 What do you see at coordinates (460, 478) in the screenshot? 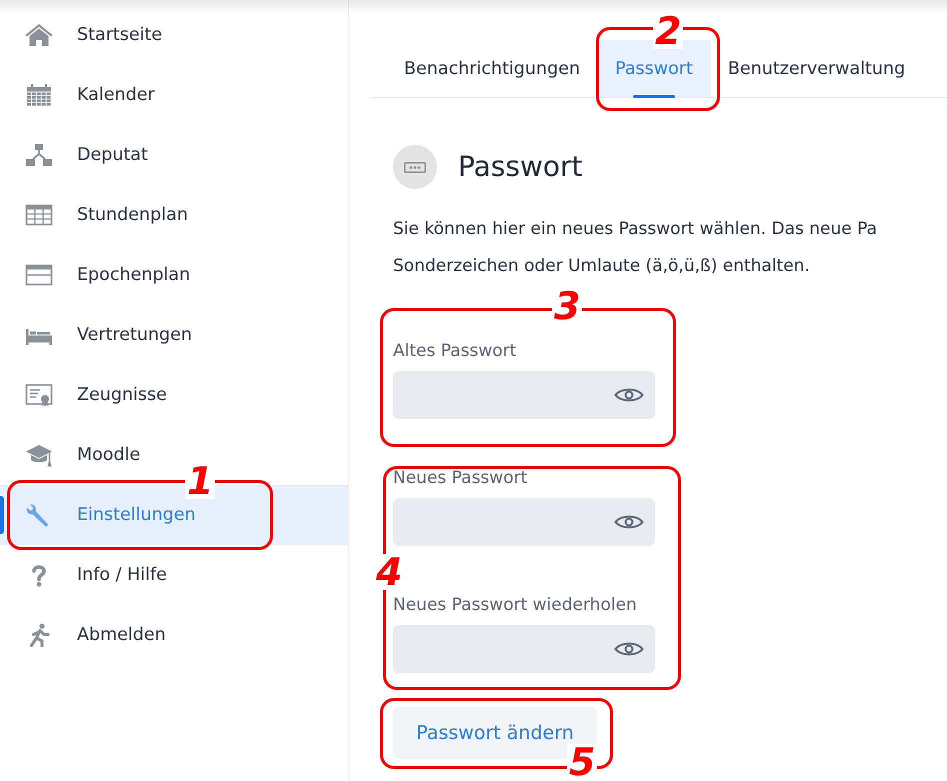
I see `field-label: Neues Passwort` at bounding box center [460, 478].